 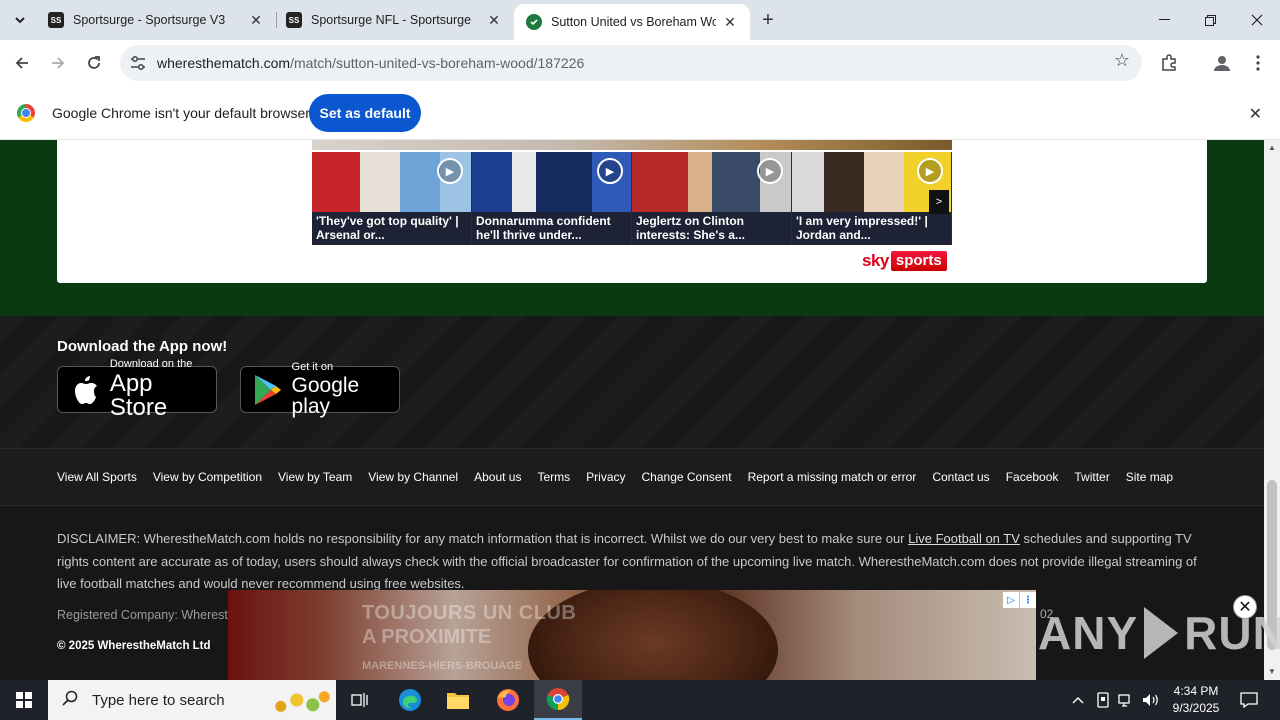 I want to click on footer-link: Change Consent, so click(x=687, y=477).